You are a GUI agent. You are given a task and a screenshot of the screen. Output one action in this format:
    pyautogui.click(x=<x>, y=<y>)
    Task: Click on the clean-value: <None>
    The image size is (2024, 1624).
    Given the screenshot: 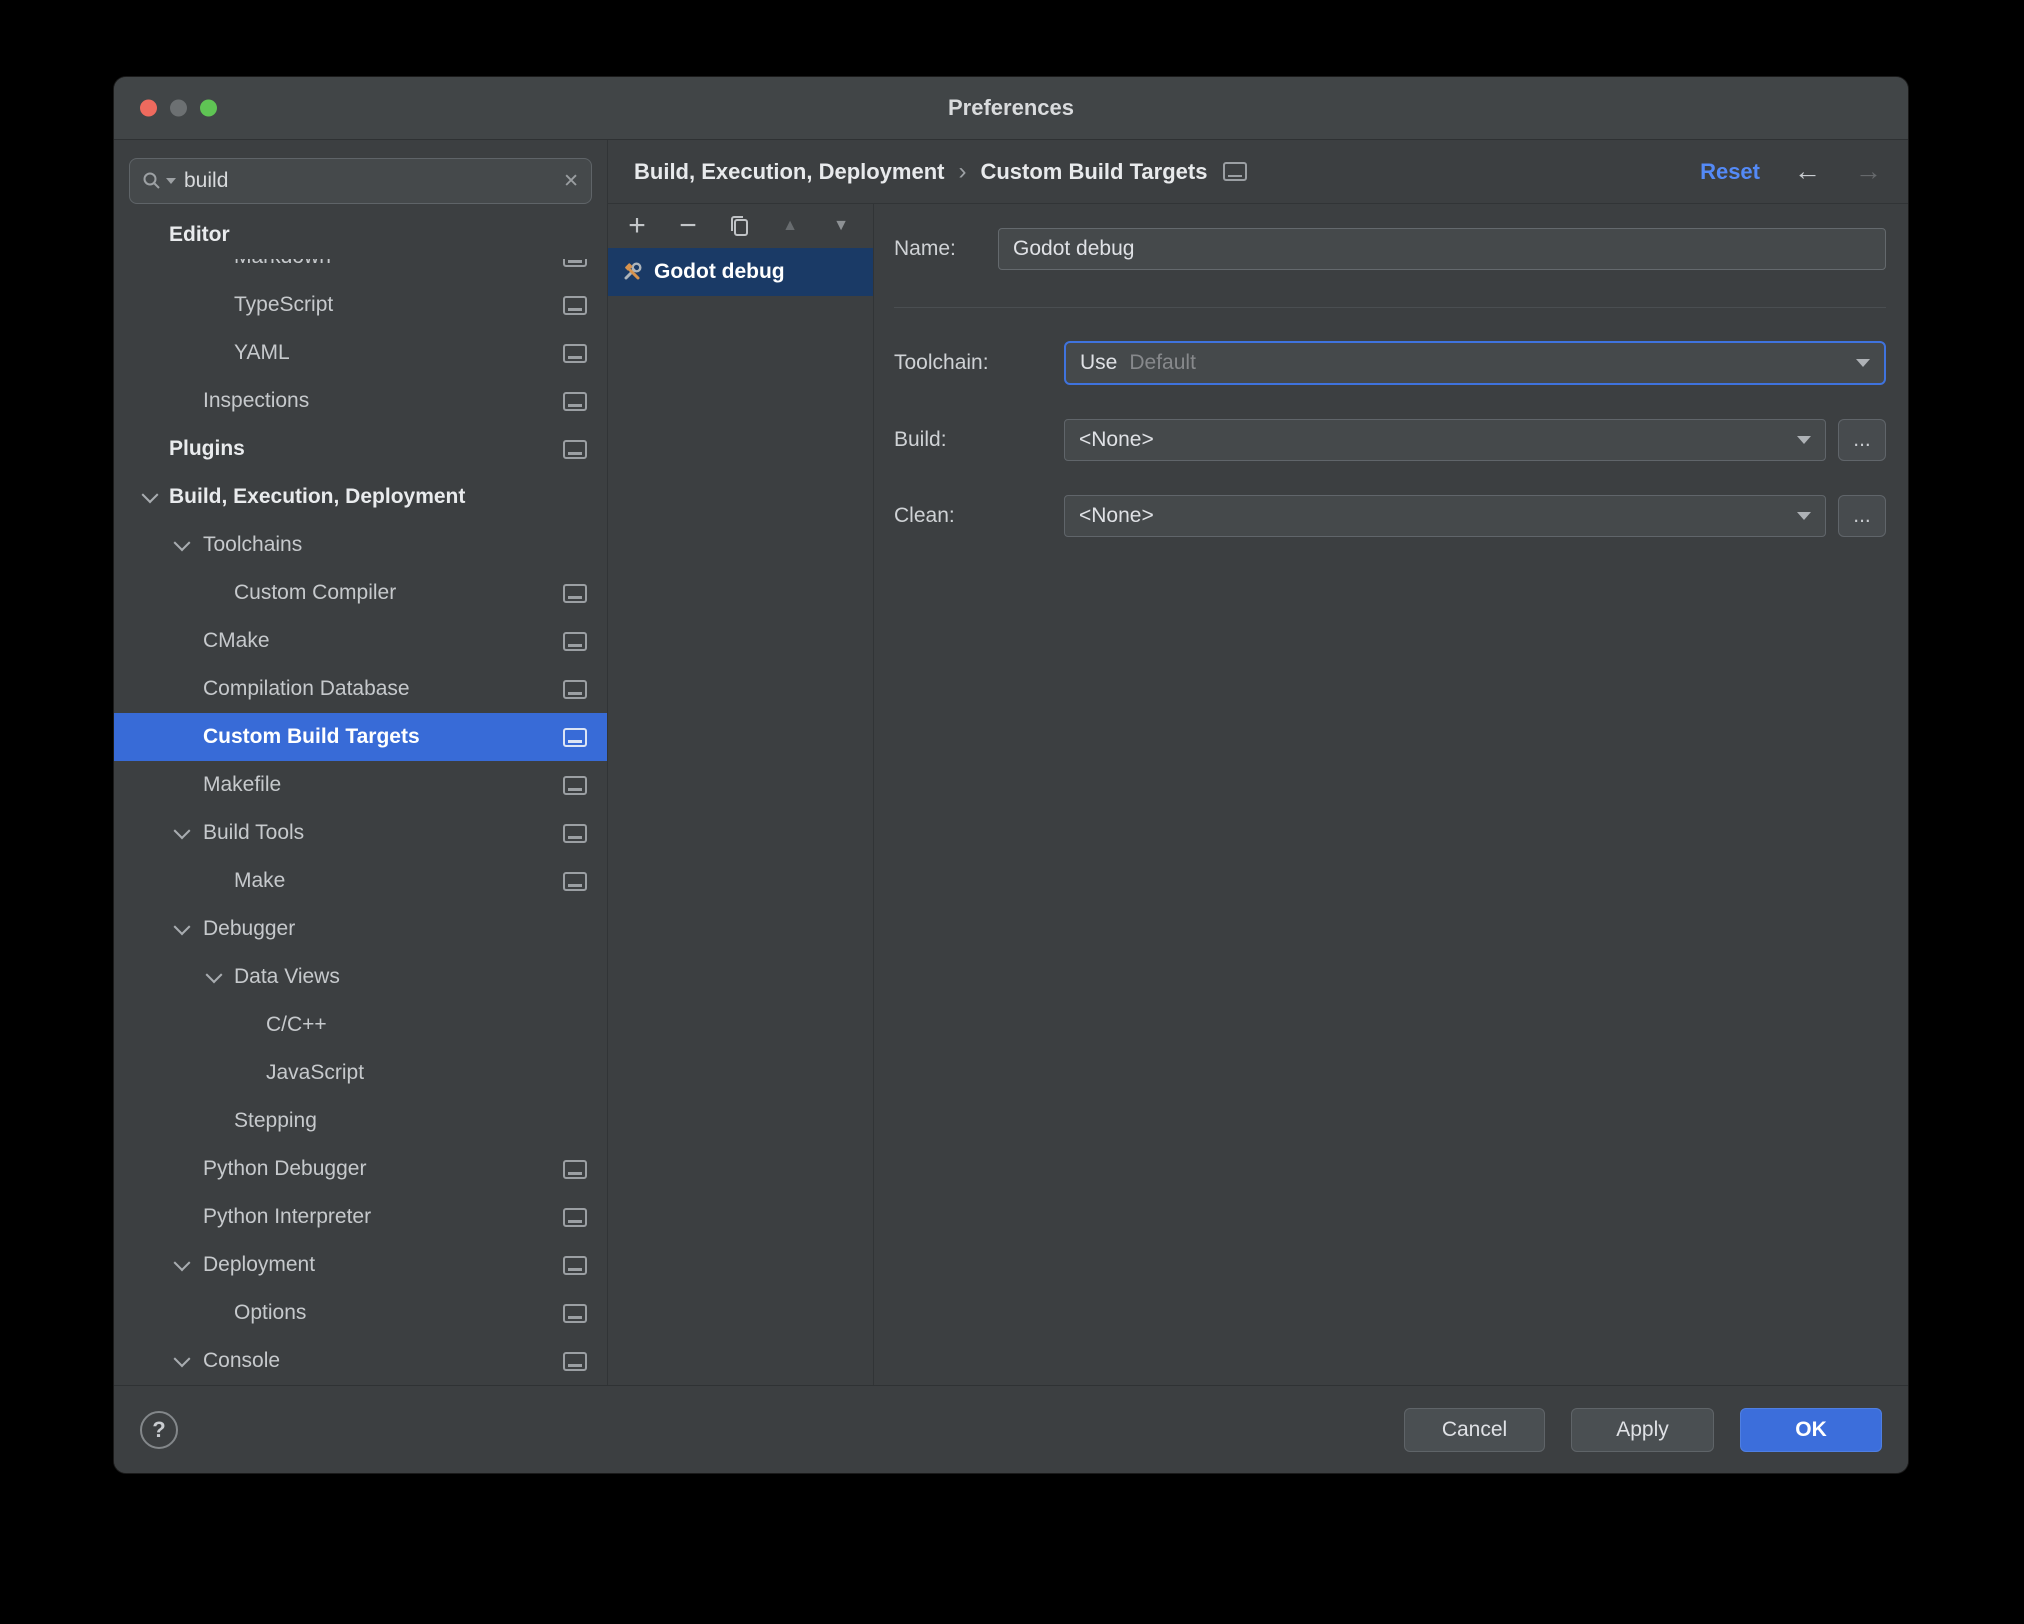 What is the action you would take?
    pyautogui.click(x=1116, y=515)
    